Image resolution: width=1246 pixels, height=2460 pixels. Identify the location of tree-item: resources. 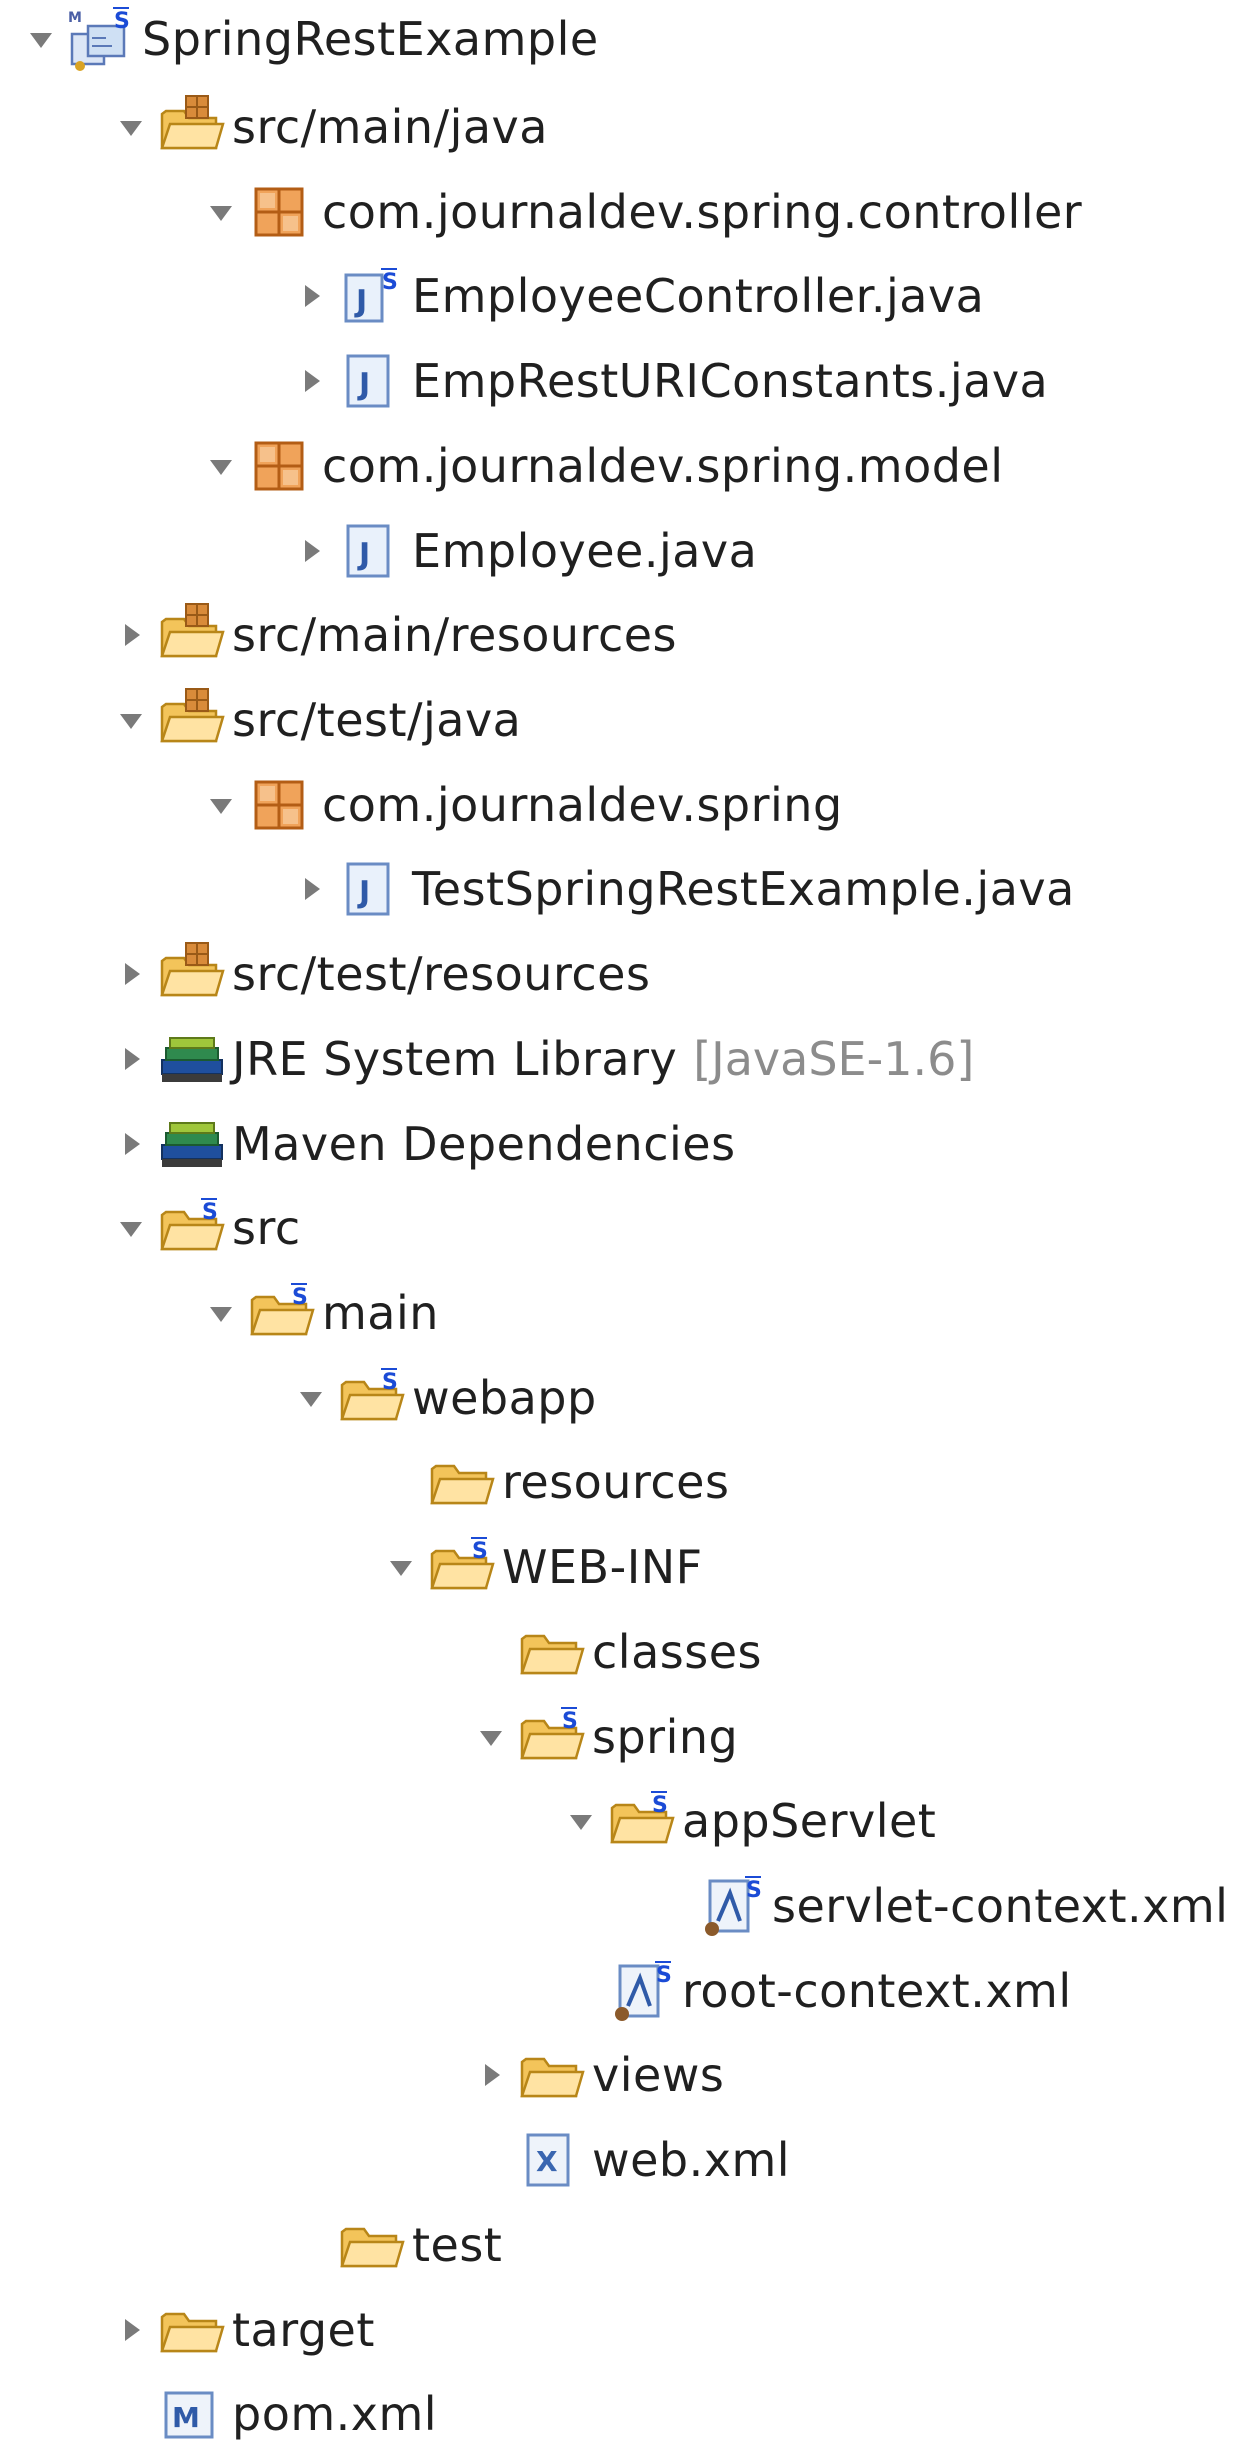
(623, 1482).